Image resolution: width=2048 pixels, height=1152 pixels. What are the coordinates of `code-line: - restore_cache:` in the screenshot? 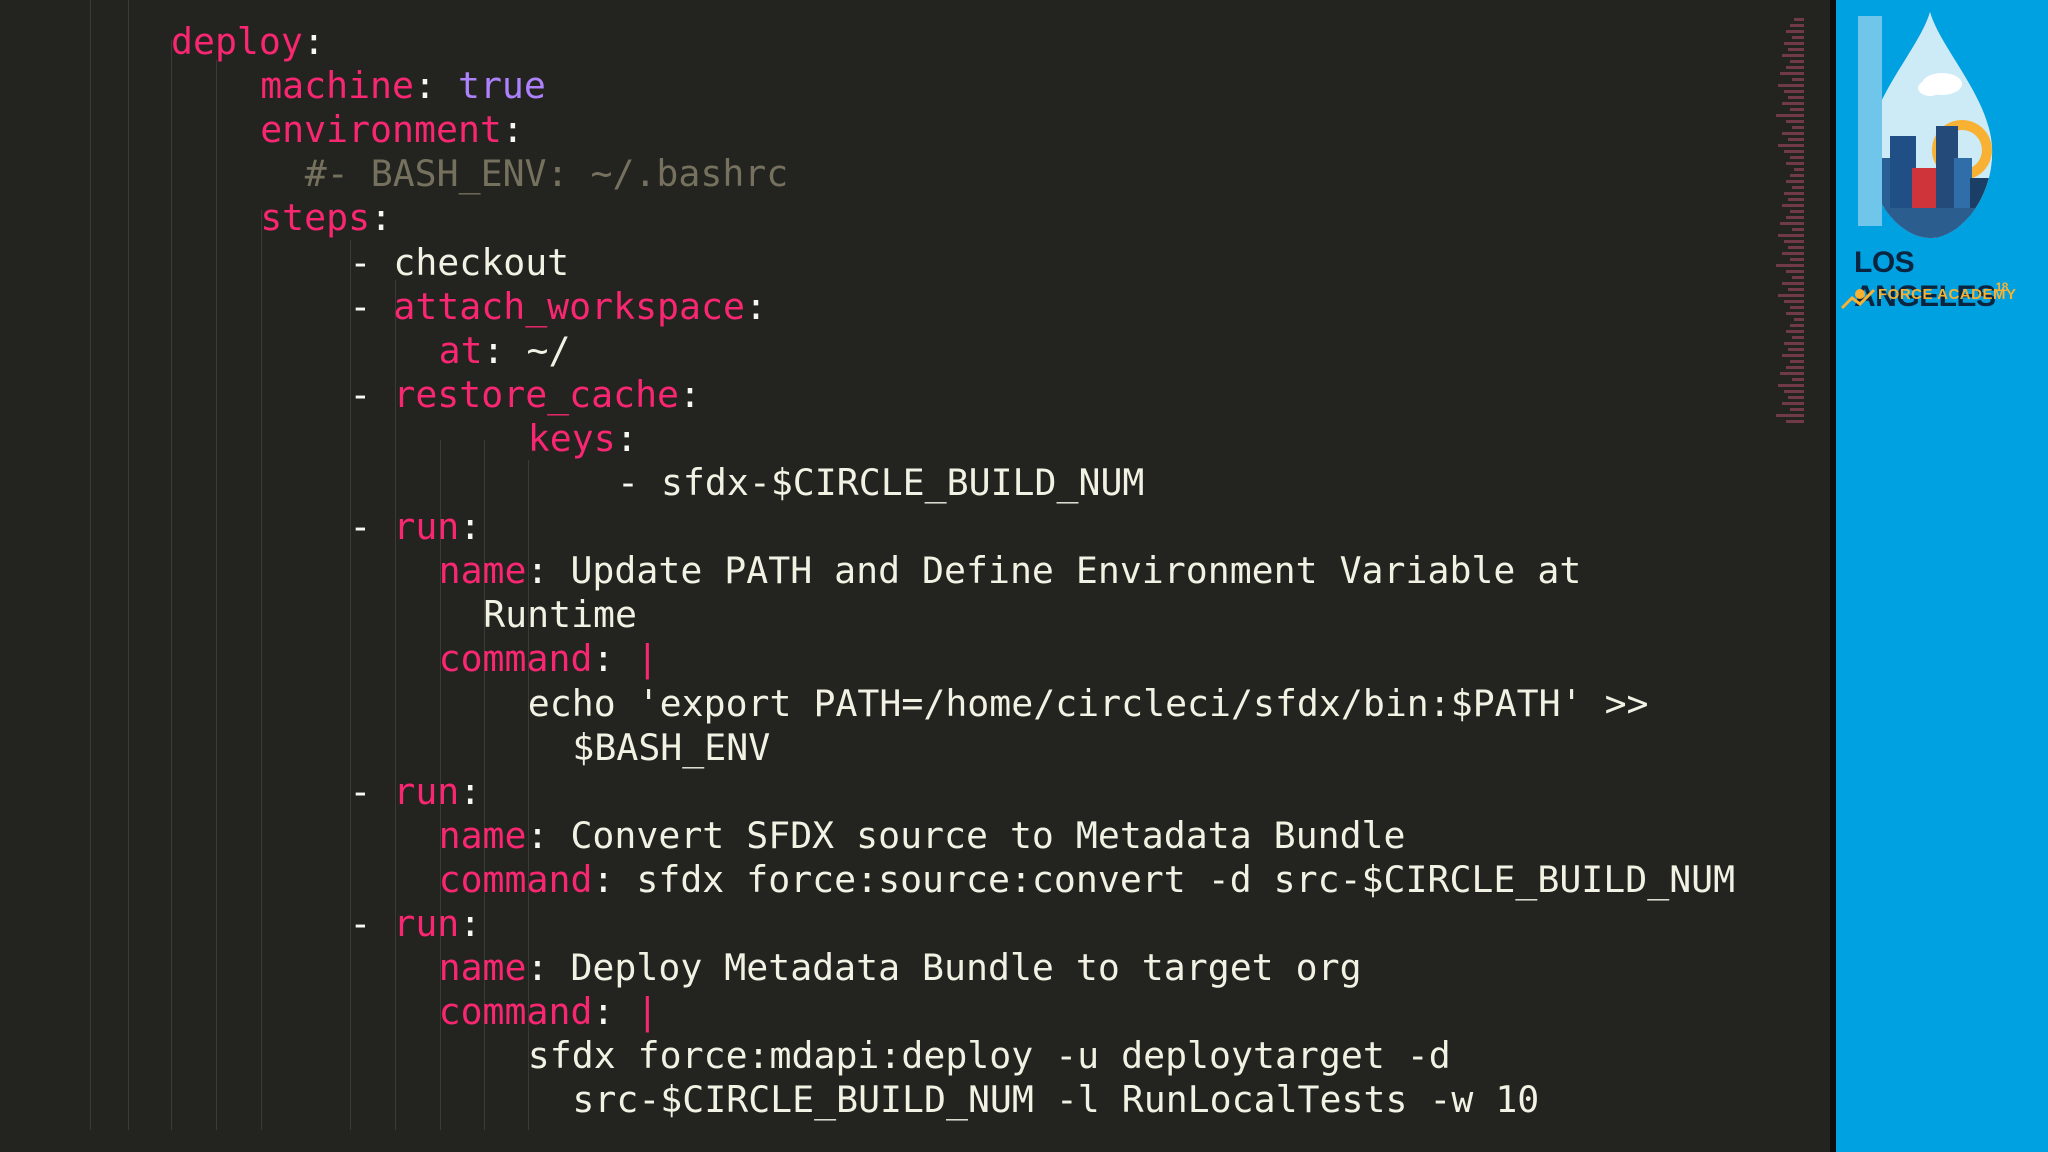 It's located at (525, 395).